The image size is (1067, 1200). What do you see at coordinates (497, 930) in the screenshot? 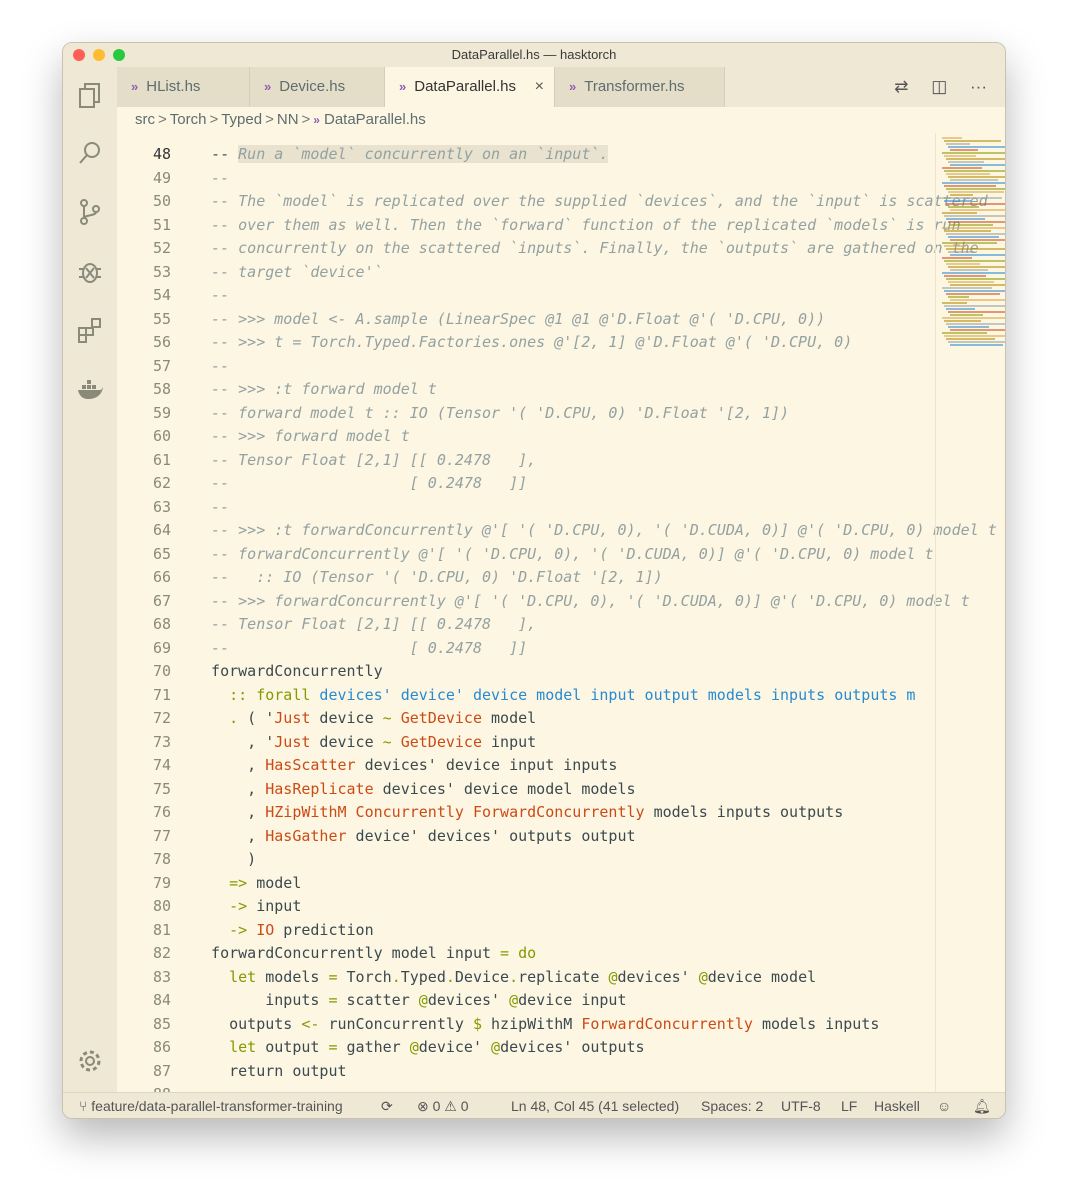
I see `code-line: 81 -> IO prediction` at bounding box center [497, 930].